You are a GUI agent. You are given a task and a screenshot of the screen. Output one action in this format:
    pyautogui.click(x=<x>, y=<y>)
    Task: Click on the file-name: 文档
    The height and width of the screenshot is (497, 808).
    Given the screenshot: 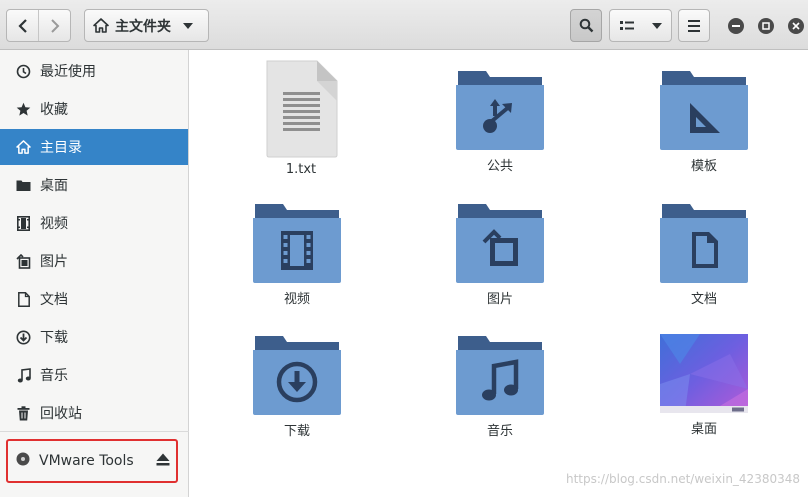 What is the action you would take?
    pyautogui.click(x=703, y=299)
    